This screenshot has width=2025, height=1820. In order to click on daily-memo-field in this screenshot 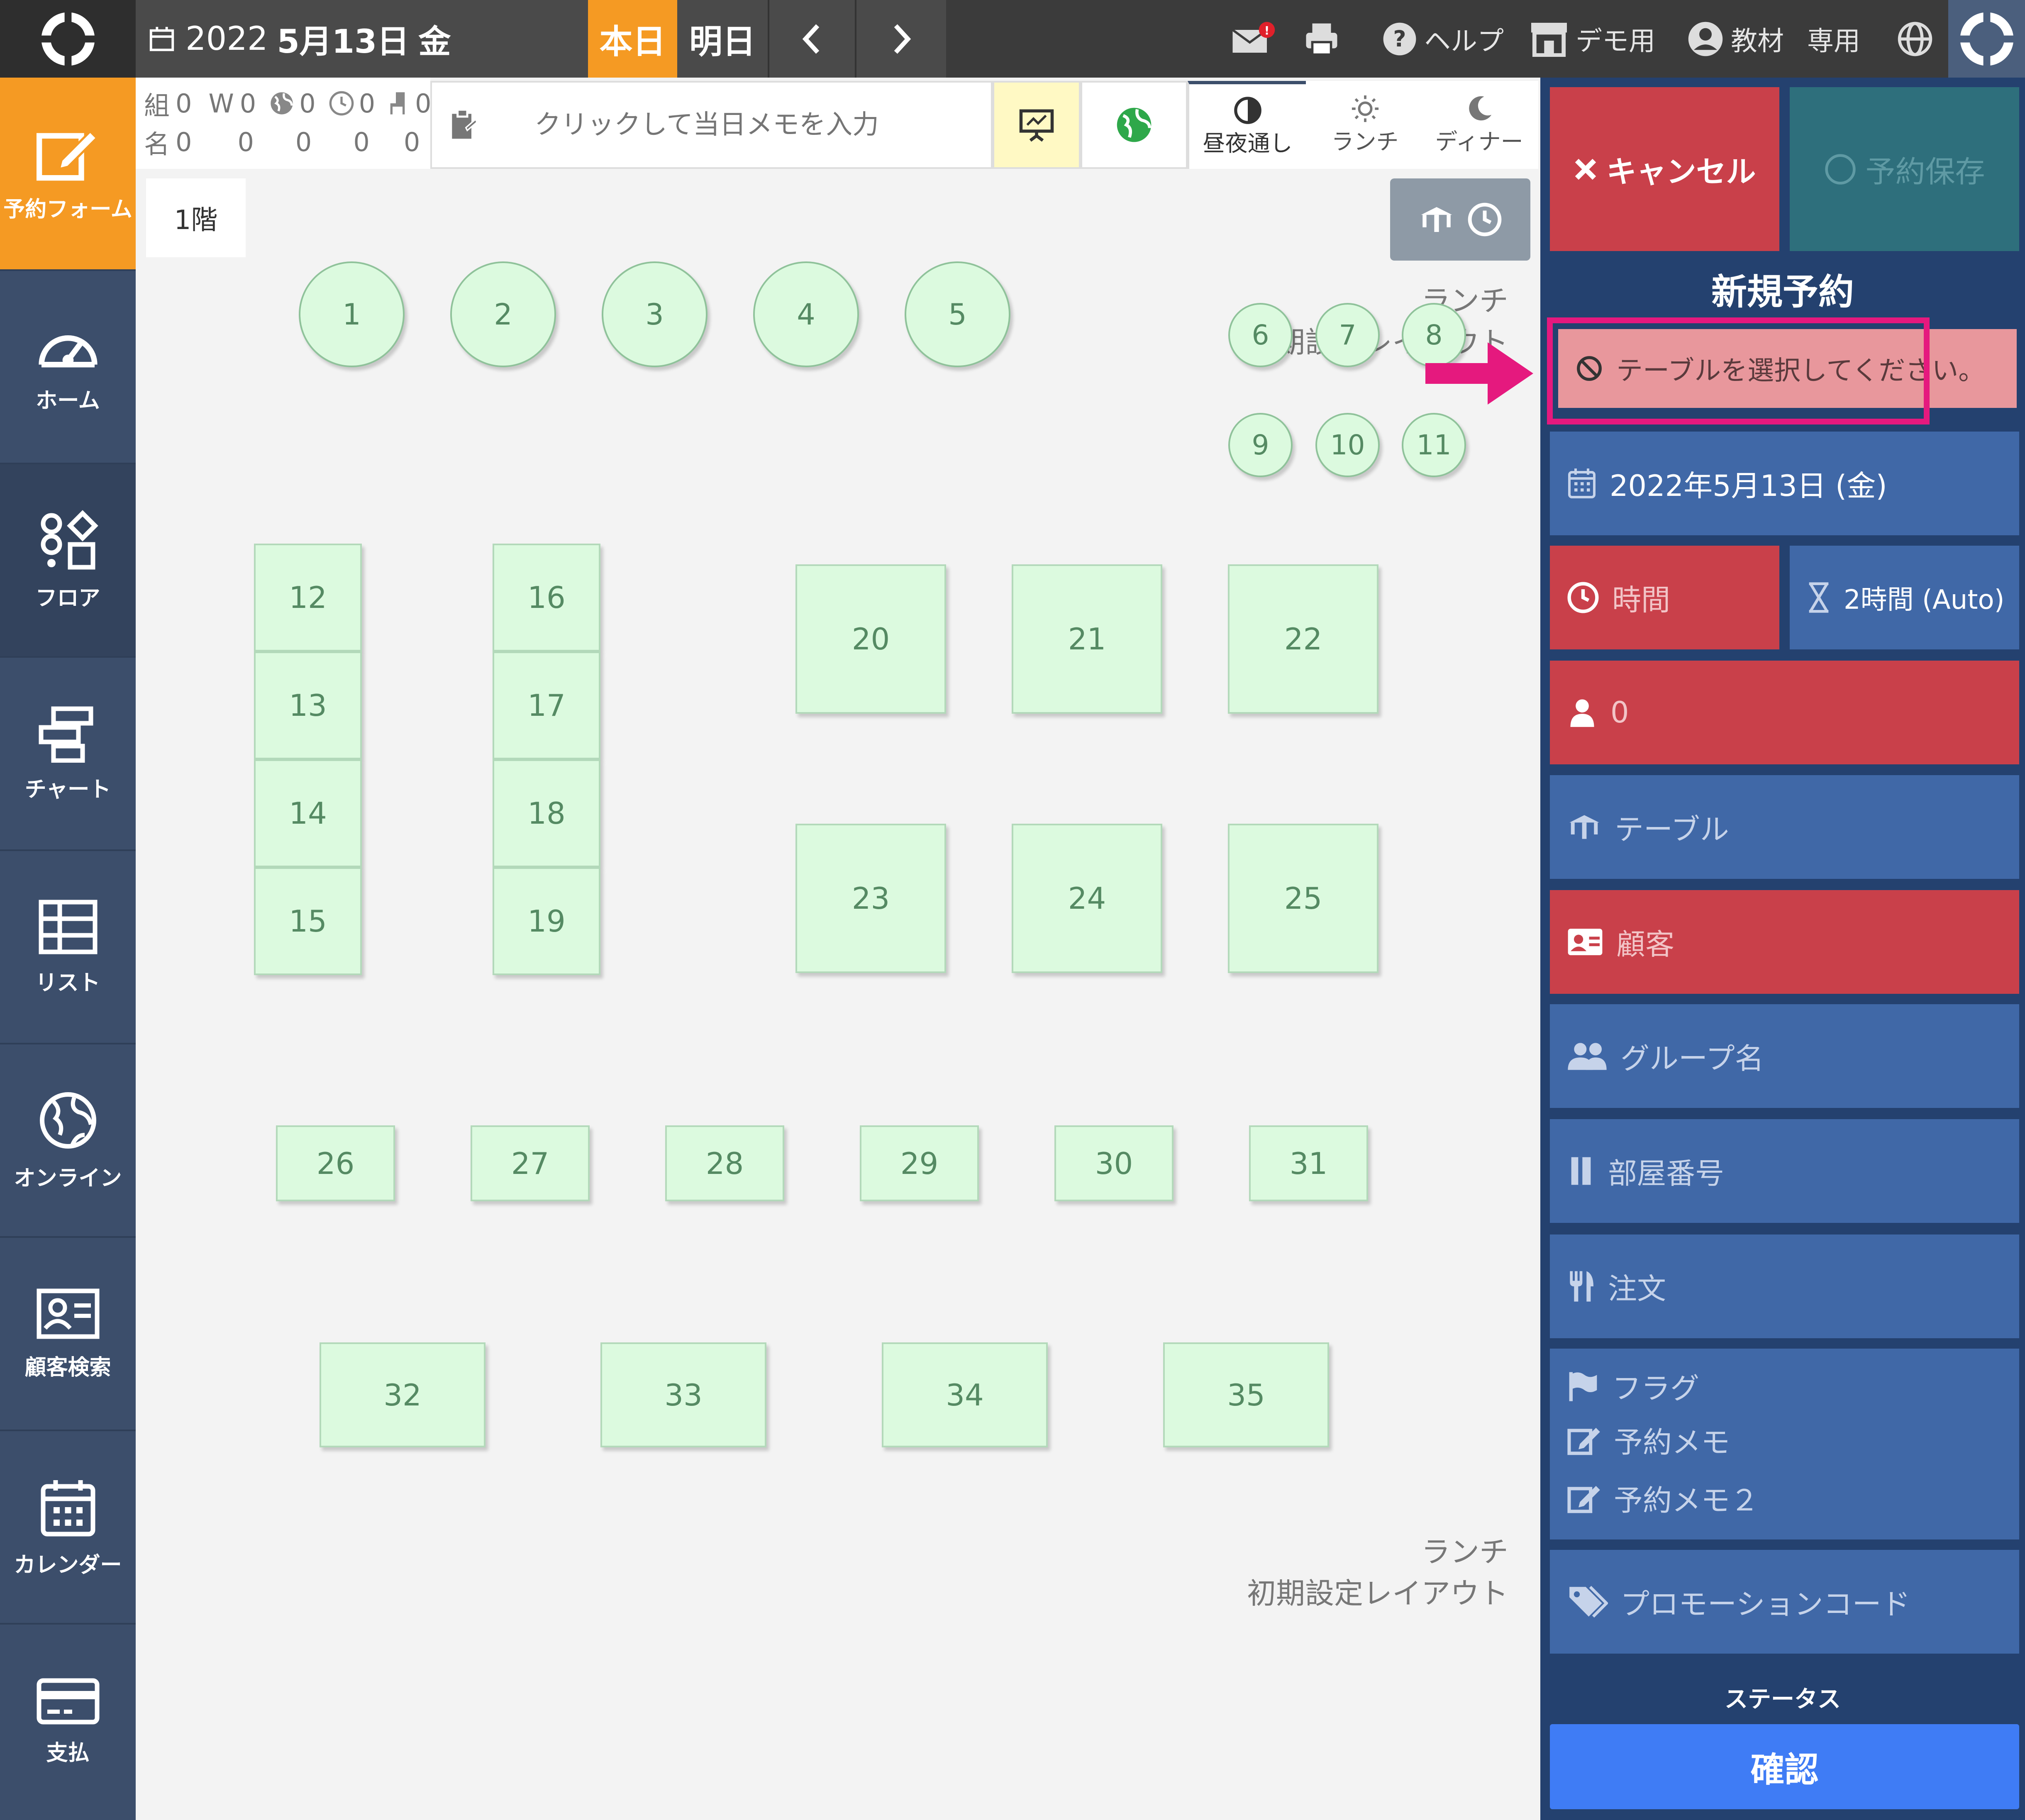, I will do `click(711, 125)`.